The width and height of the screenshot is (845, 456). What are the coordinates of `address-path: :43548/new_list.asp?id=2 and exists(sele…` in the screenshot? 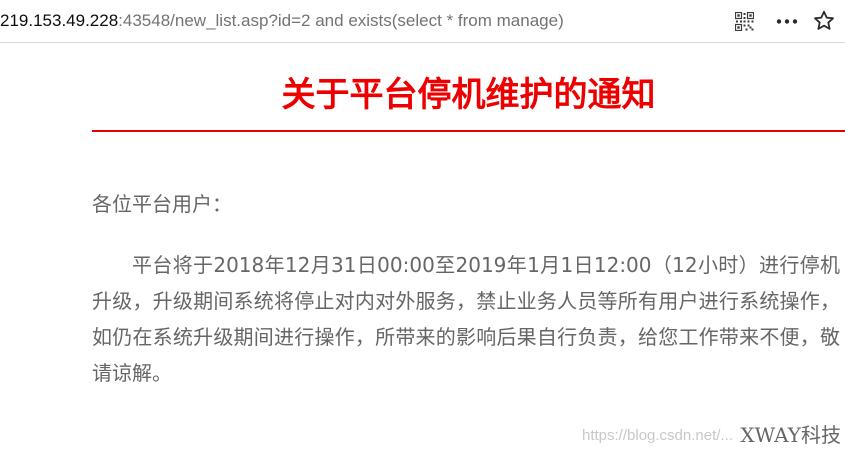 It's located at (341, 20).